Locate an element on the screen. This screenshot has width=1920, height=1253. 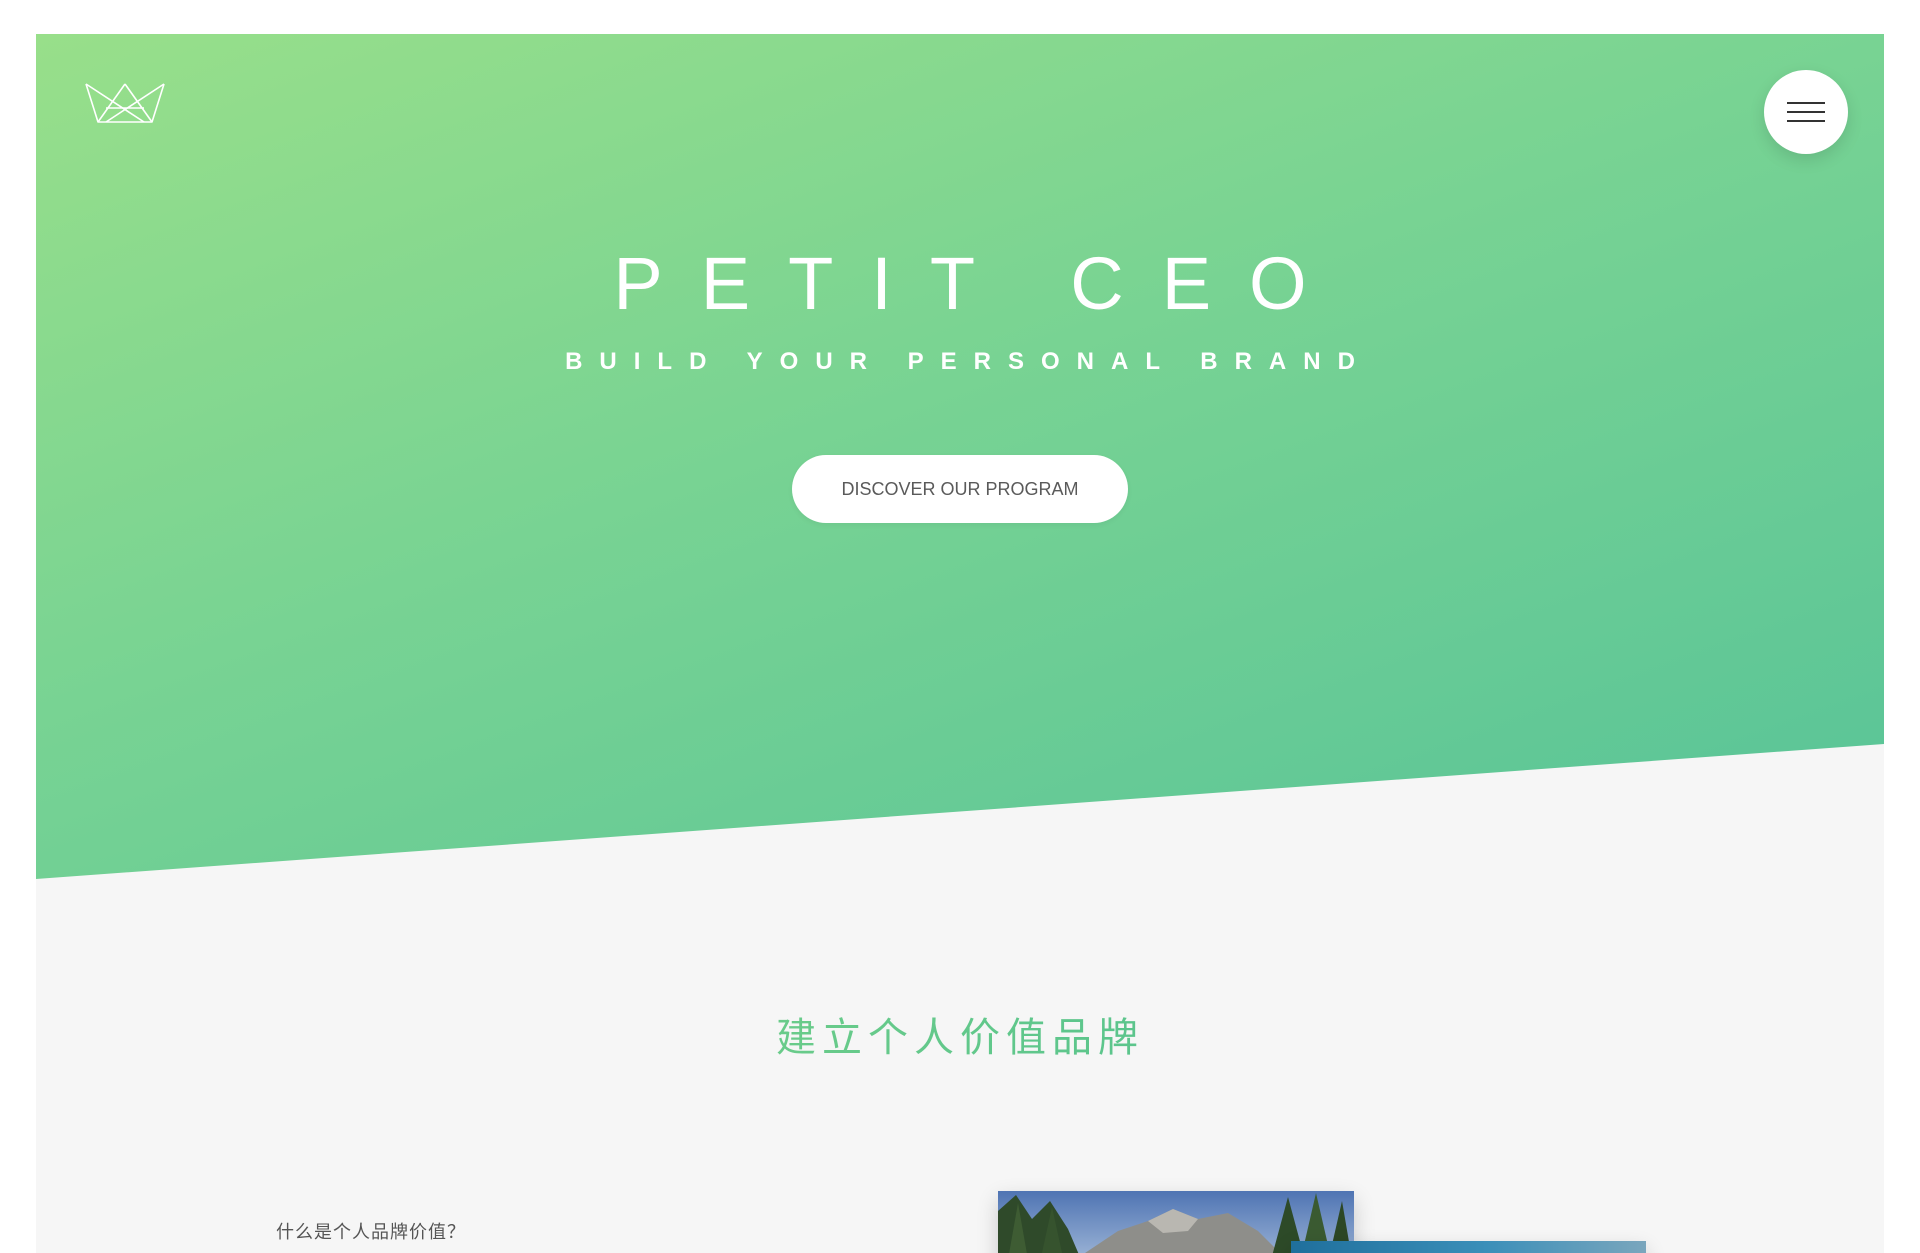
hamburger-menu-icon is located at coordinates (1806, 103).